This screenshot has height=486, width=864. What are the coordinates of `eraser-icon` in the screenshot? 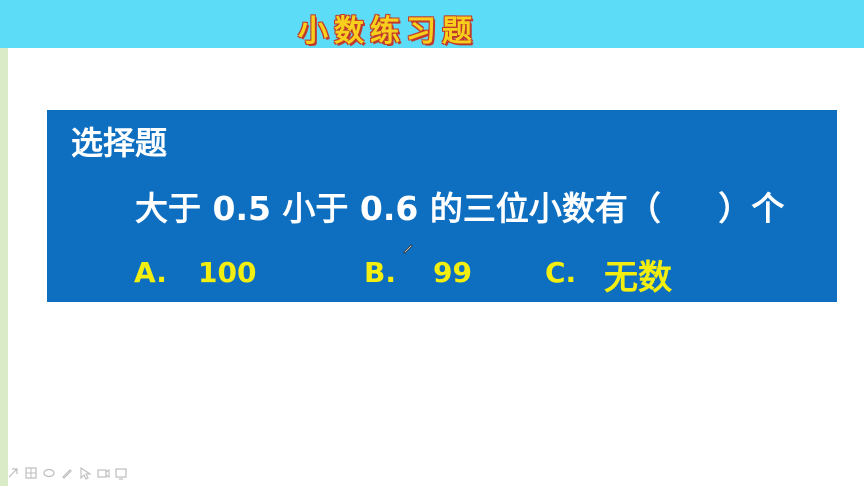 It's located at (49, 472).